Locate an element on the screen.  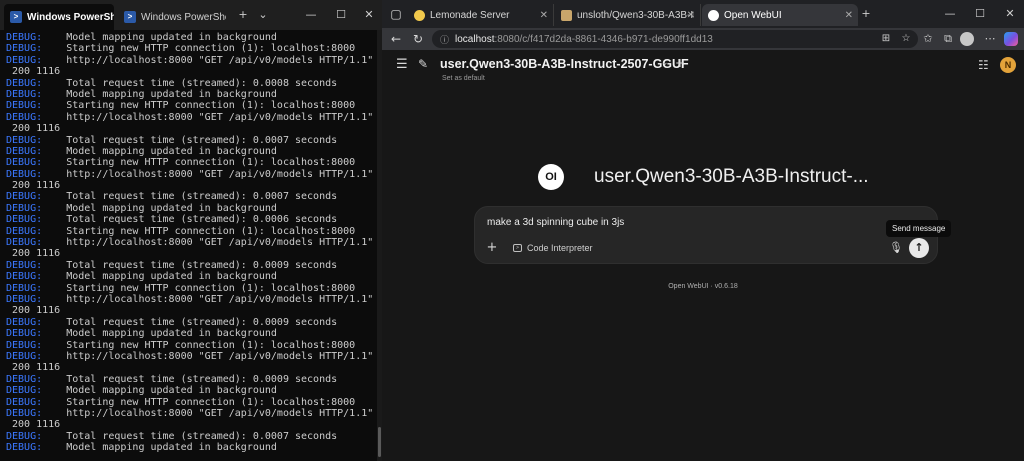
apps-icon: ⊞ is located at coordinates (886, 39).